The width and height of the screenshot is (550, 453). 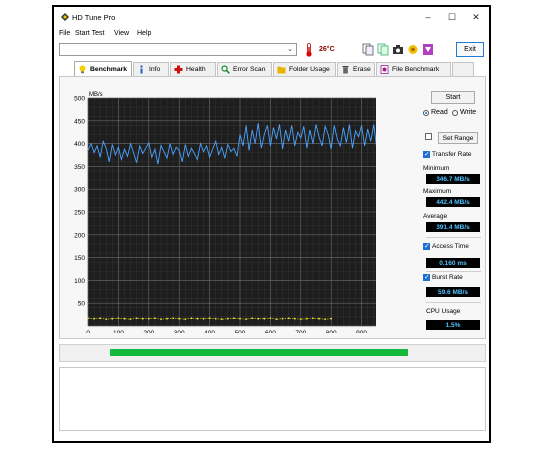 I want to click on burst-rate-value: 59.6 MB/s, so click(x=453, y=292).